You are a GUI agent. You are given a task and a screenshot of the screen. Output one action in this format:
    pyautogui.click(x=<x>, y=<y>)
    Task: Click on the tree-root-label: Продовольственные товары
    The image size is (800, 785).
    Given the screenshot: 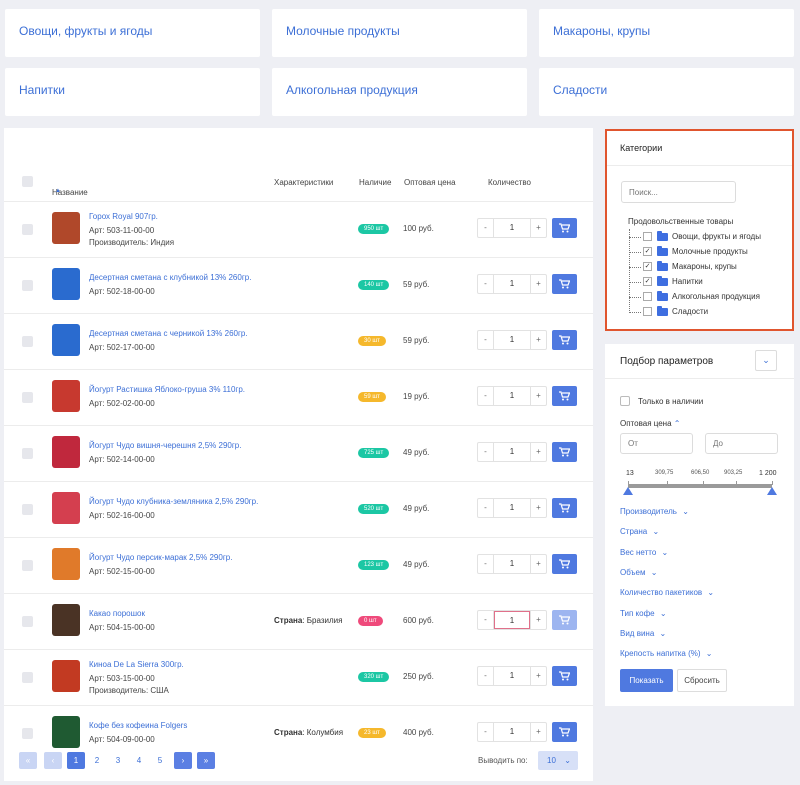 What is the action you would take?
    pyautogui.click(x=680, y=221)
    